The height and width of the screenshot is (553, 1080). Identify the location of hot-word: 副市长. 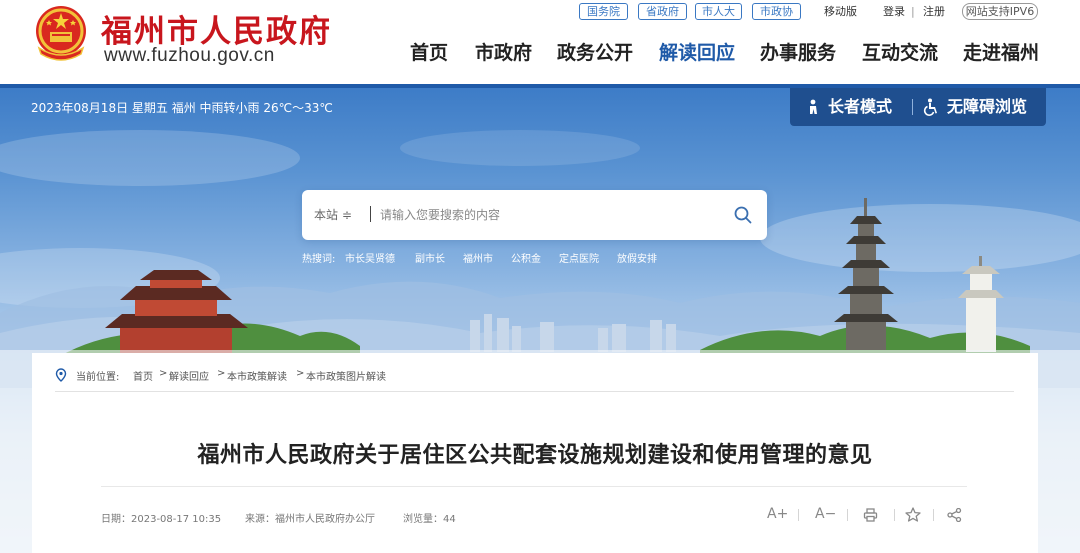
(430, 257).